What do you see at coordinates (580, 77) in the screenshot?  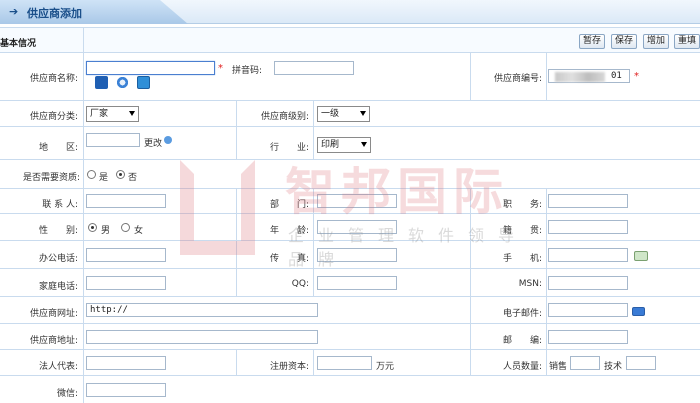 I see `redacted-code` at bounding box center [580, 77].